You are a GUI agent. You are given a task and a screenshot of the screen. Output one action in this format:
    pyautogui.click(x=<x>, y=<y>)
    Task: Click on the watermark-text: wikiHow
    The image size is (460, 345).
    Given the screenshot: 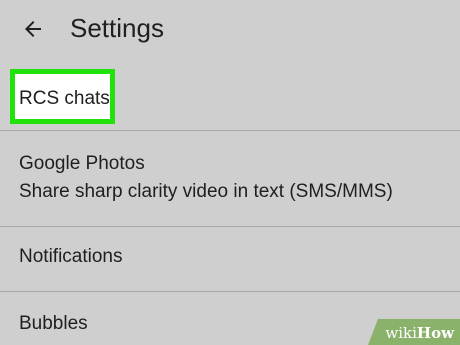 What is the action you would take?
    pyautogui.click(x=419, y=333)
    